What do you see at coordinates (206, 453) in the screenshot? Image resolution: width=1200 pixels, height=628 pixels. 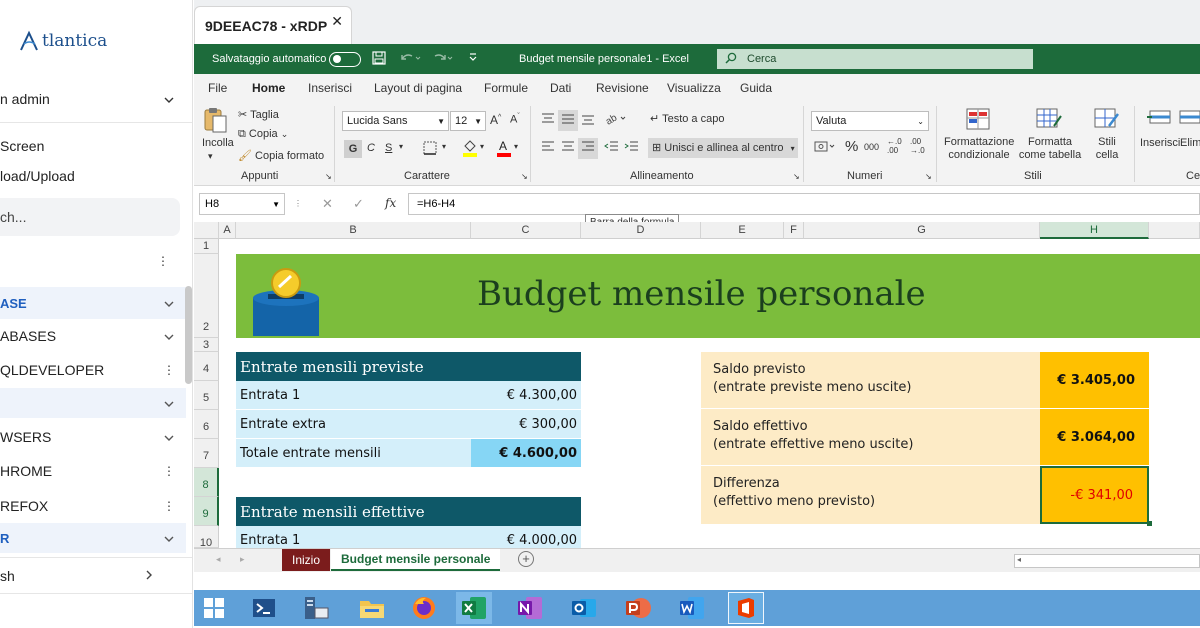 I see `row-header: 7` at bounding box center [206, 453].